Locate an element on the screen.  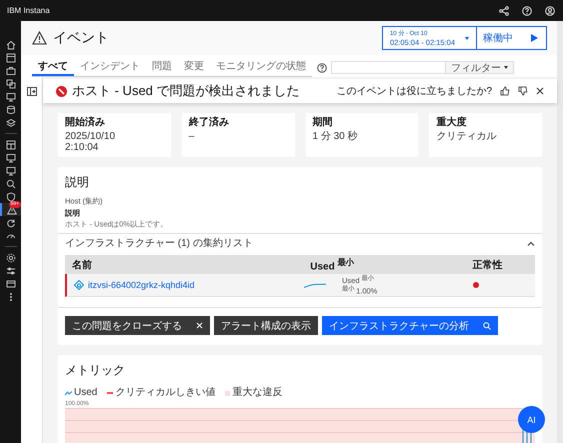
dashboard-icon is located at coordinates (11, 145).